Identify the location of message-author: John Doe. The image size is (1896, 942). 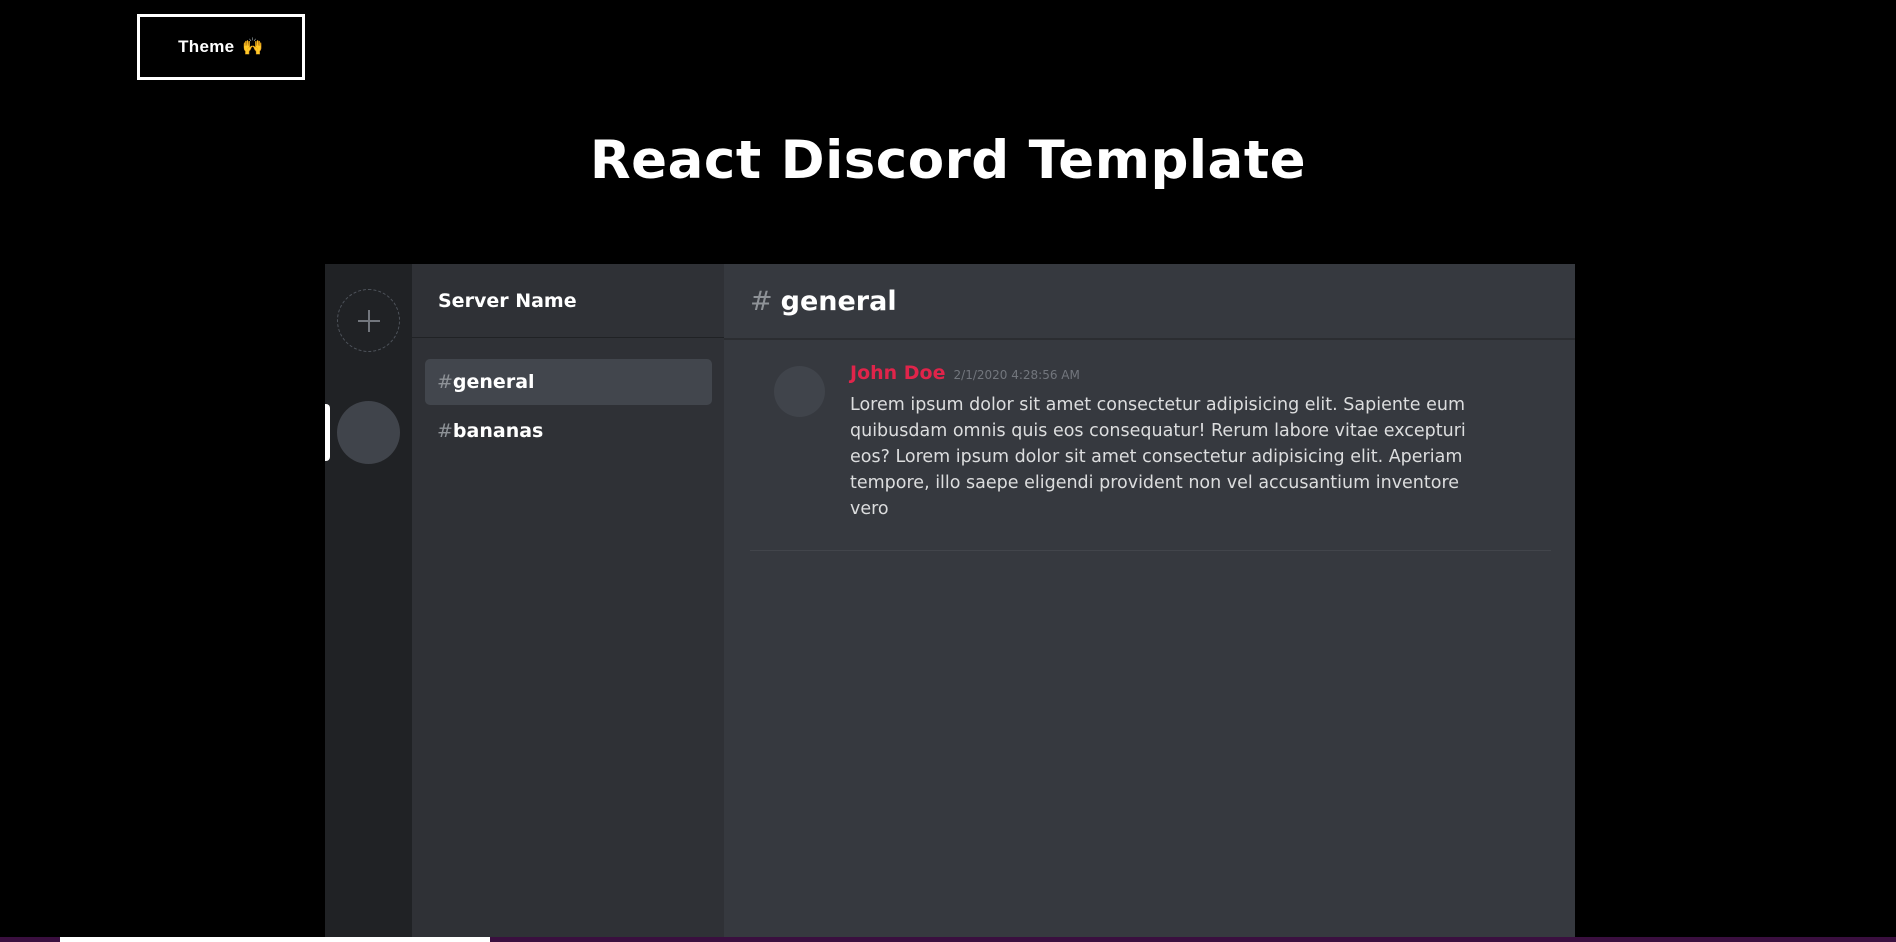
(898, 373).